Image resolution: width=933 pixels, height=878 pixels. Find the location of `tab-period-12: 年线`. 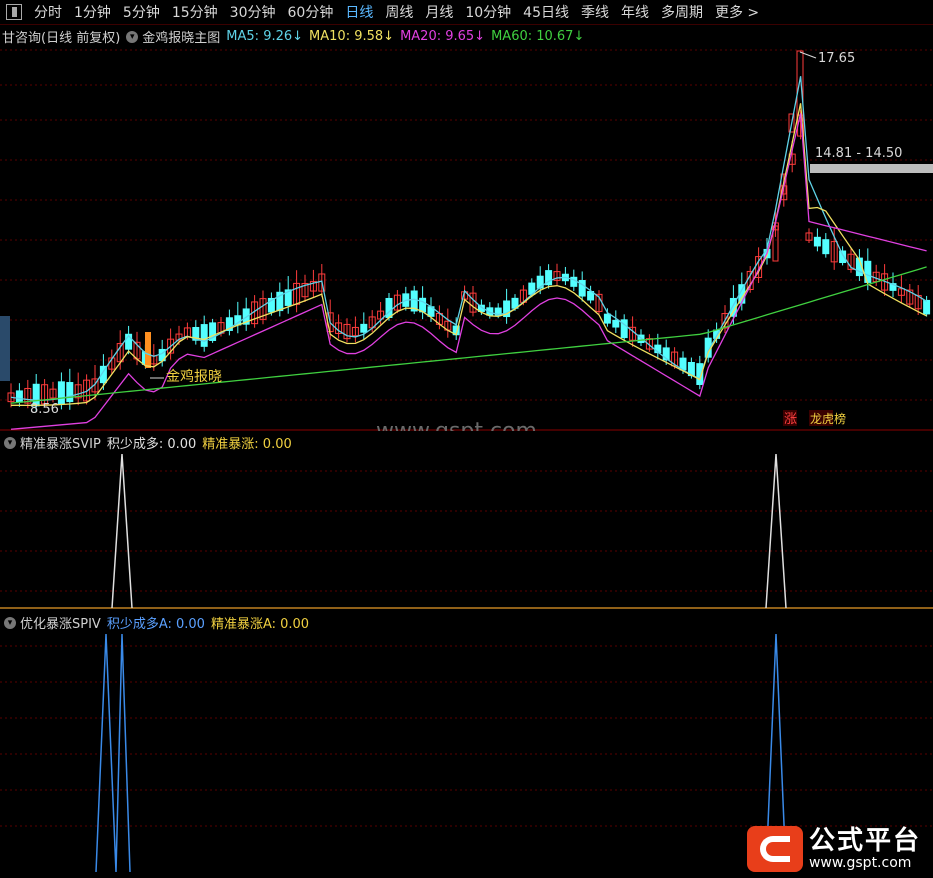

tab-period-12: 年线 is located at coordinates (635, 12).